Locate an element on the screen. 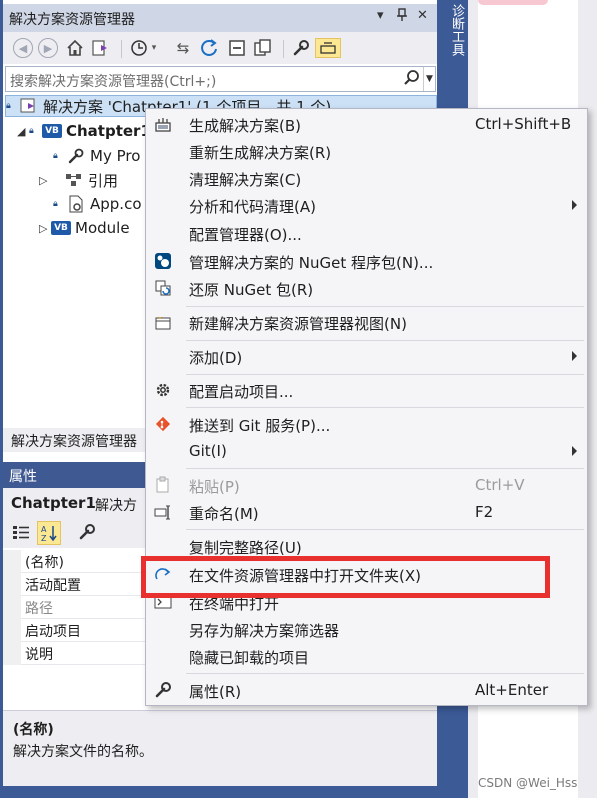  home-button is located at coordinates (75, 48).